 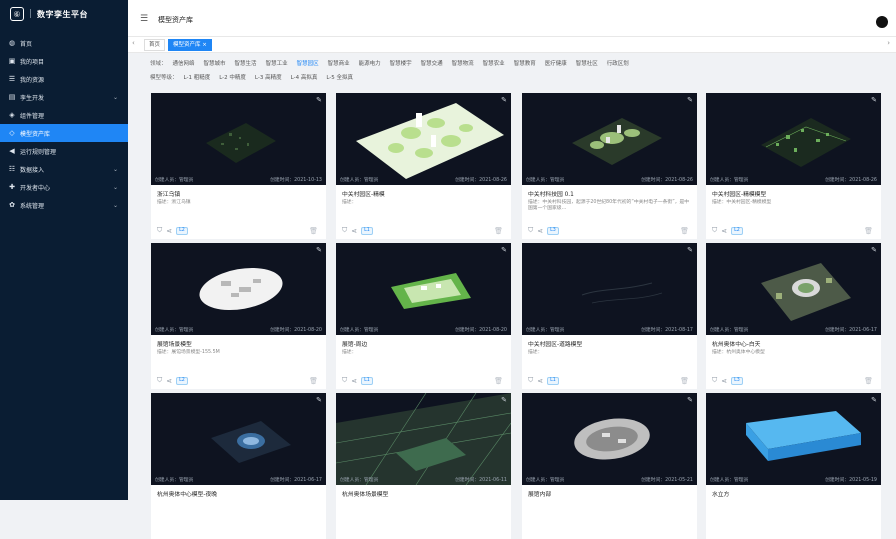 What do you see at coordinates (494, 63) in the screenshot?
I see `domain-filter-option: 智慧农业` at bounding box center [494, 63].